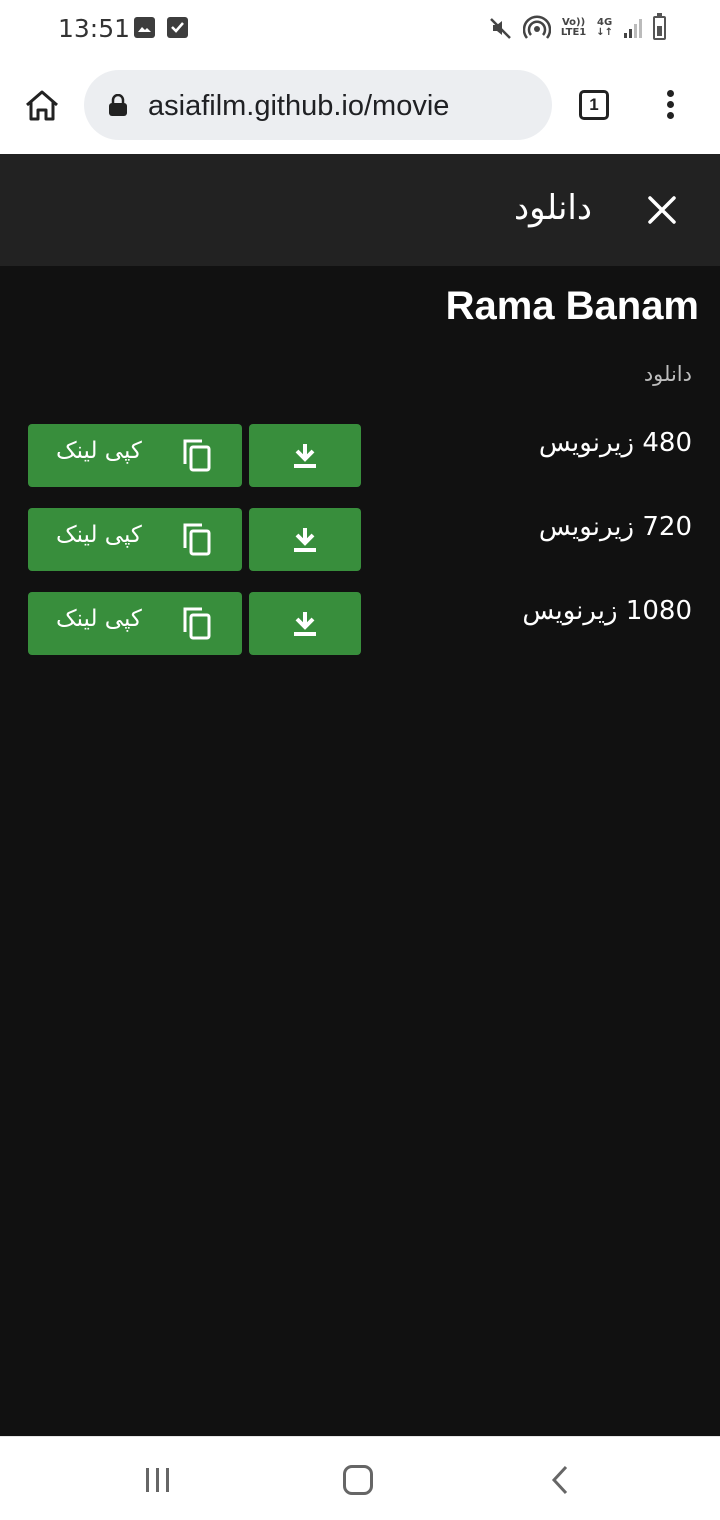  What do you see at coordinates (659, 26) in the screenshot?
I see `battery-icon` at bounding box center [659, 26].